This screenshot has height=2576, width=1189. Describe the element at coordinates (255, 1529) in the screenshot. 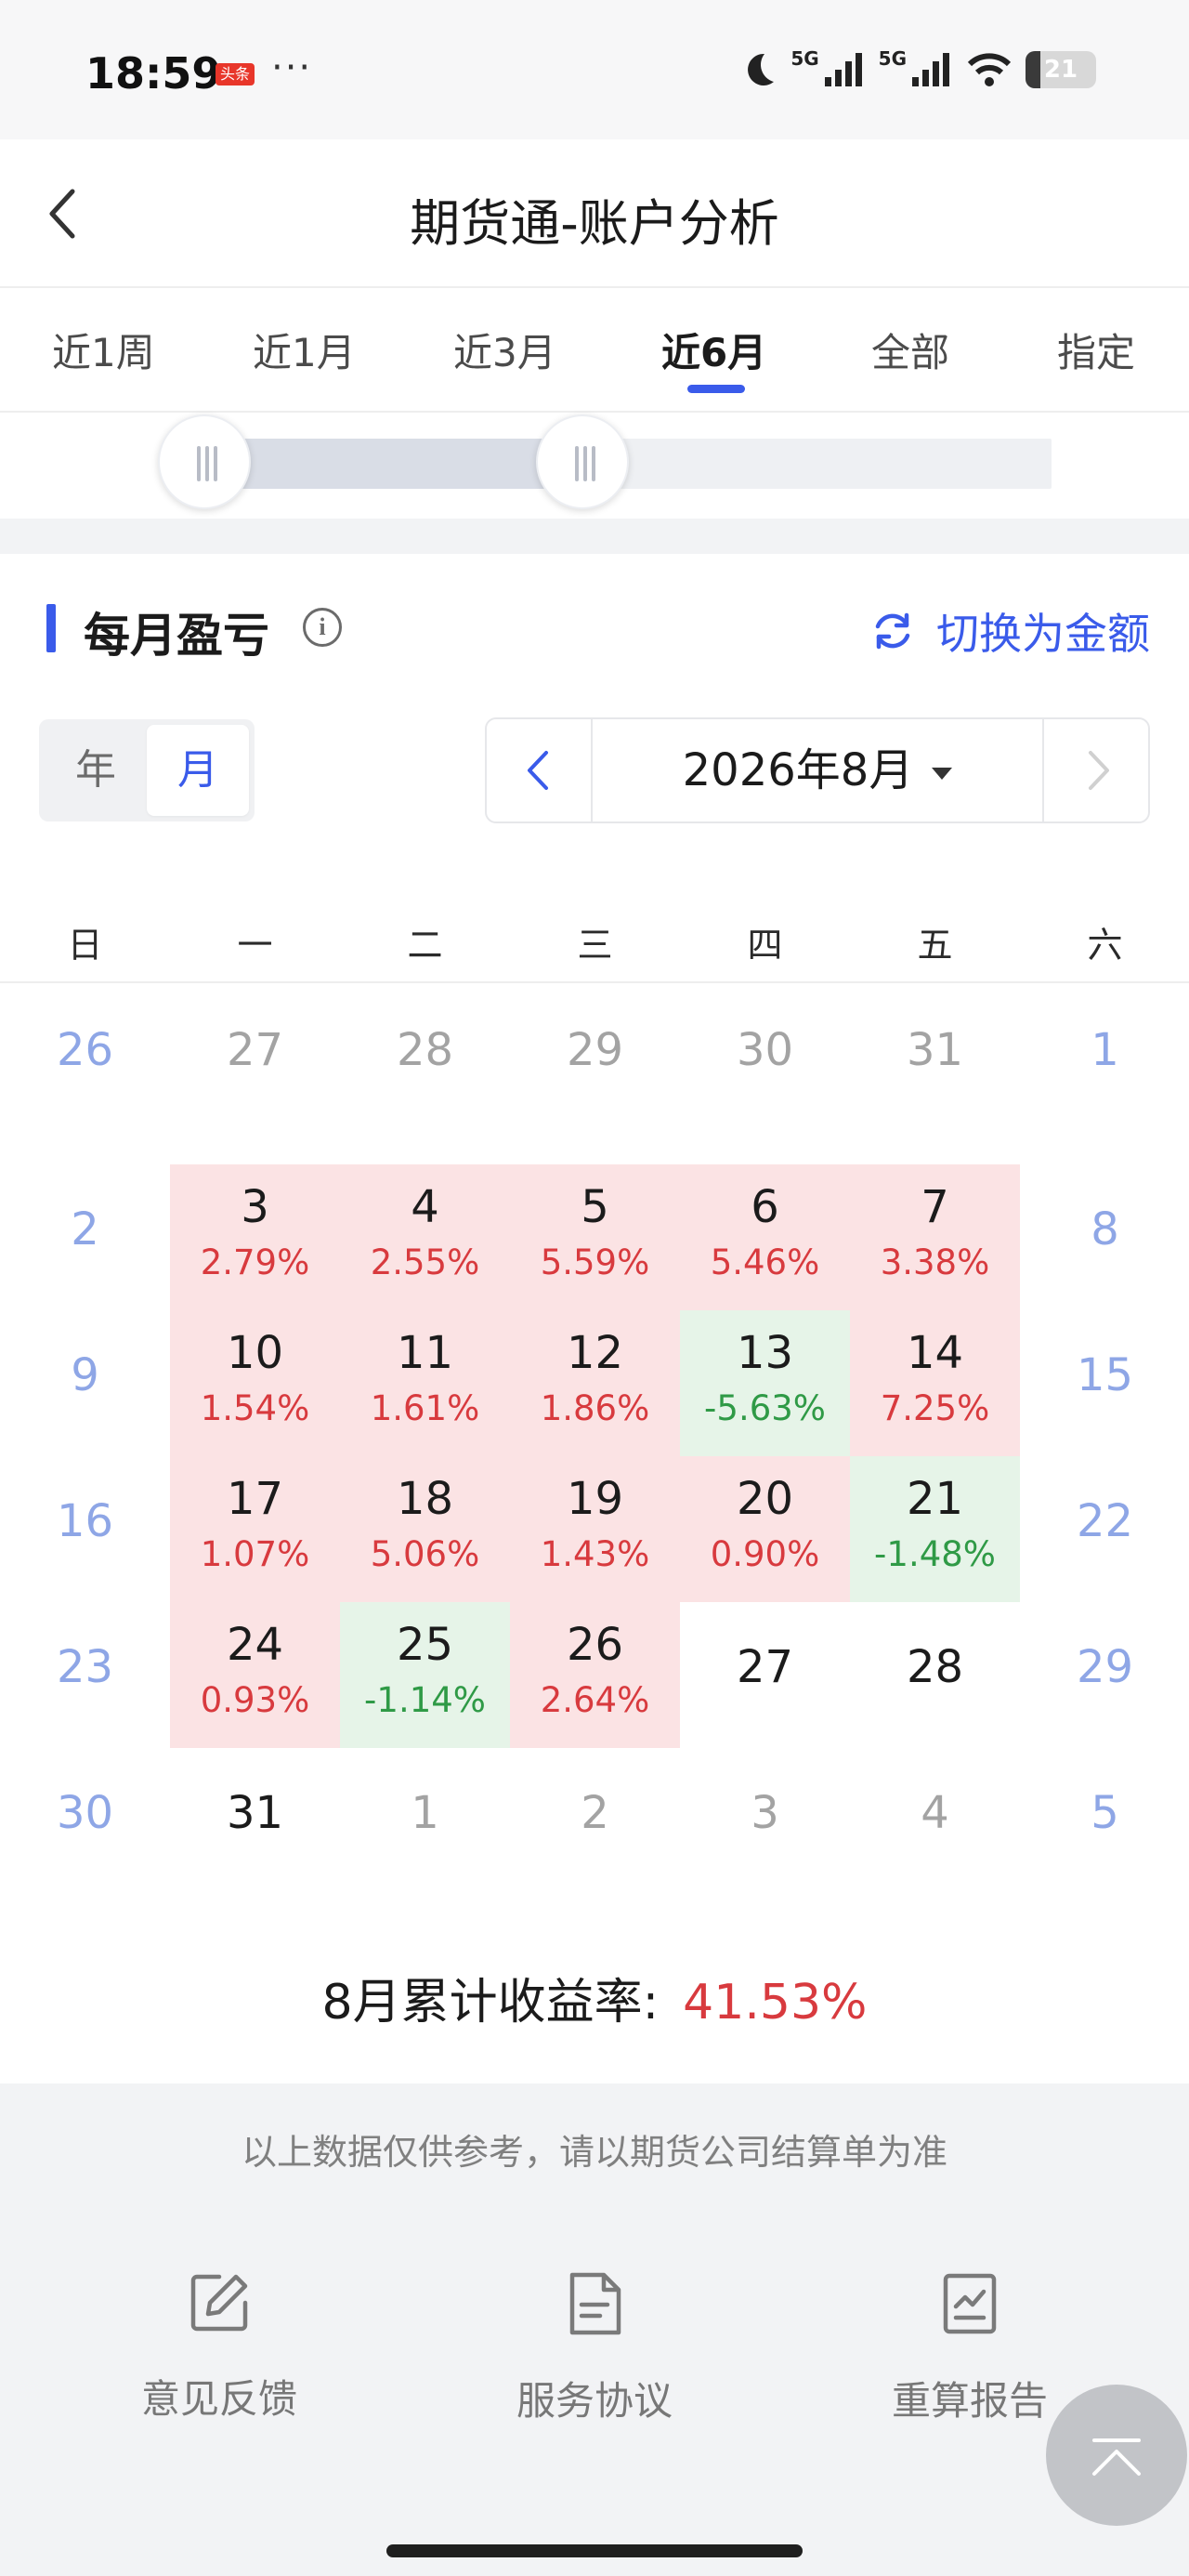

I see `calendar-day: 17 1.07%` at that location.